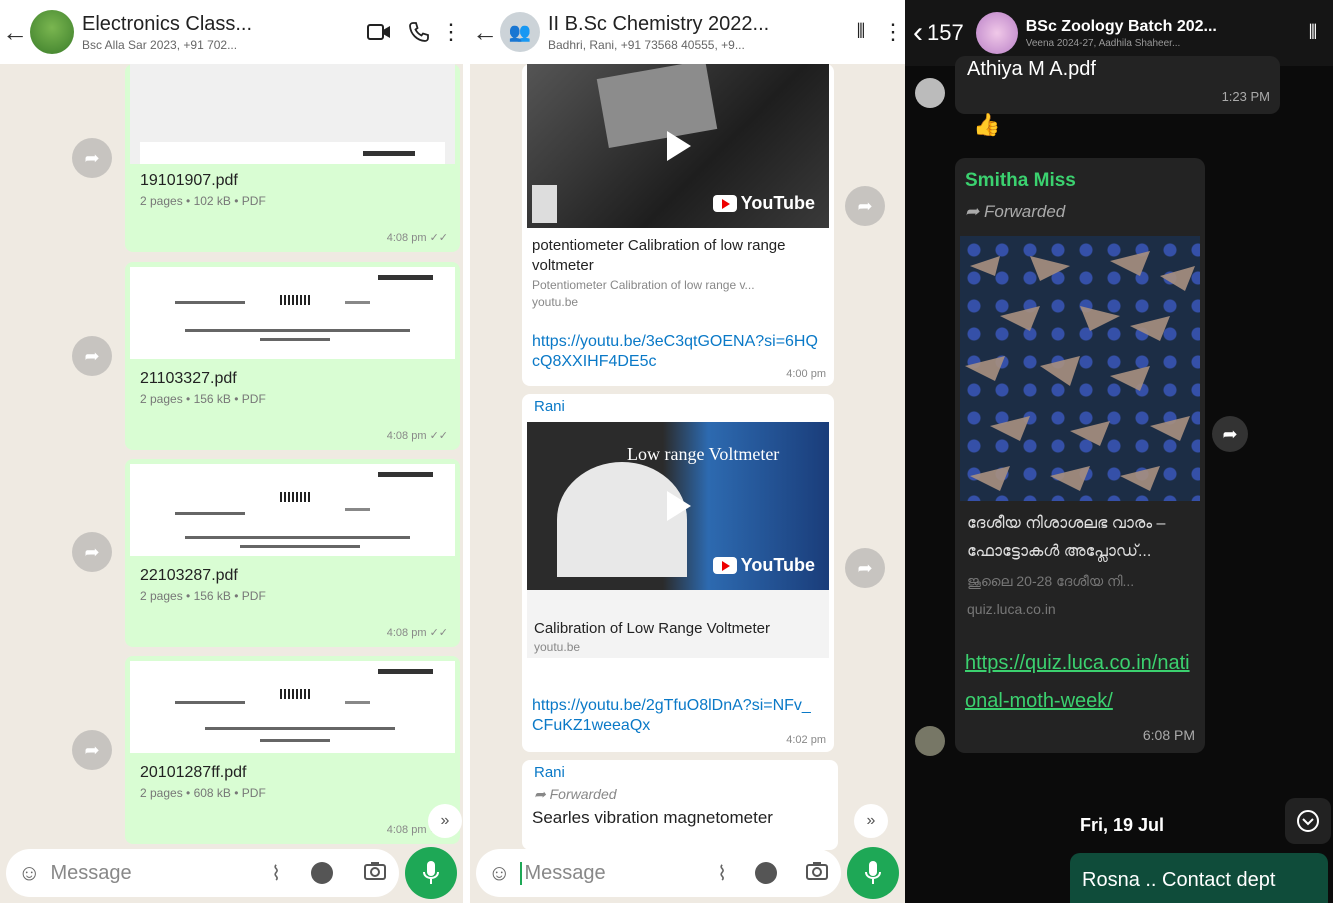 This screenshot has height=903, width=1333. Describe the element at coordinates (1122, 825) in the screenshot. I see `date-chip: Fri, 19 Jul` at that location.